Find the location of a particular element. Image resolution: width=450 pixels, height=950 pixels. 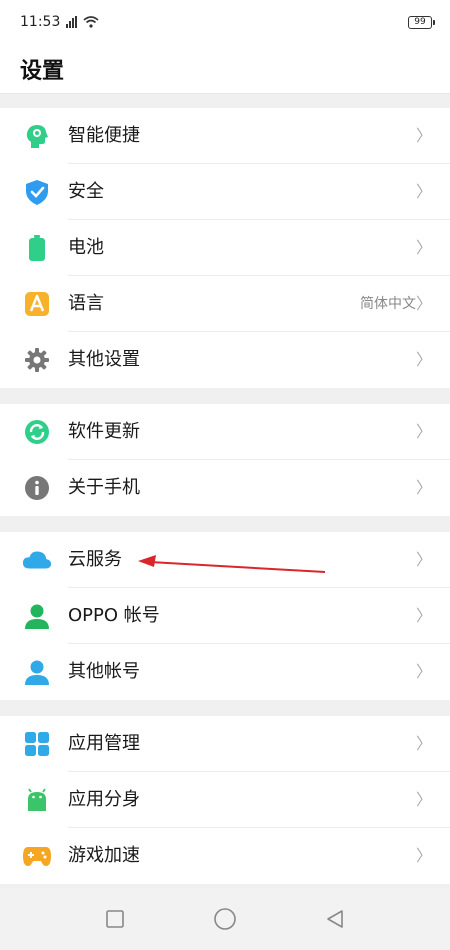

language-value: 简体中文 is located at coordinates (388, 304).